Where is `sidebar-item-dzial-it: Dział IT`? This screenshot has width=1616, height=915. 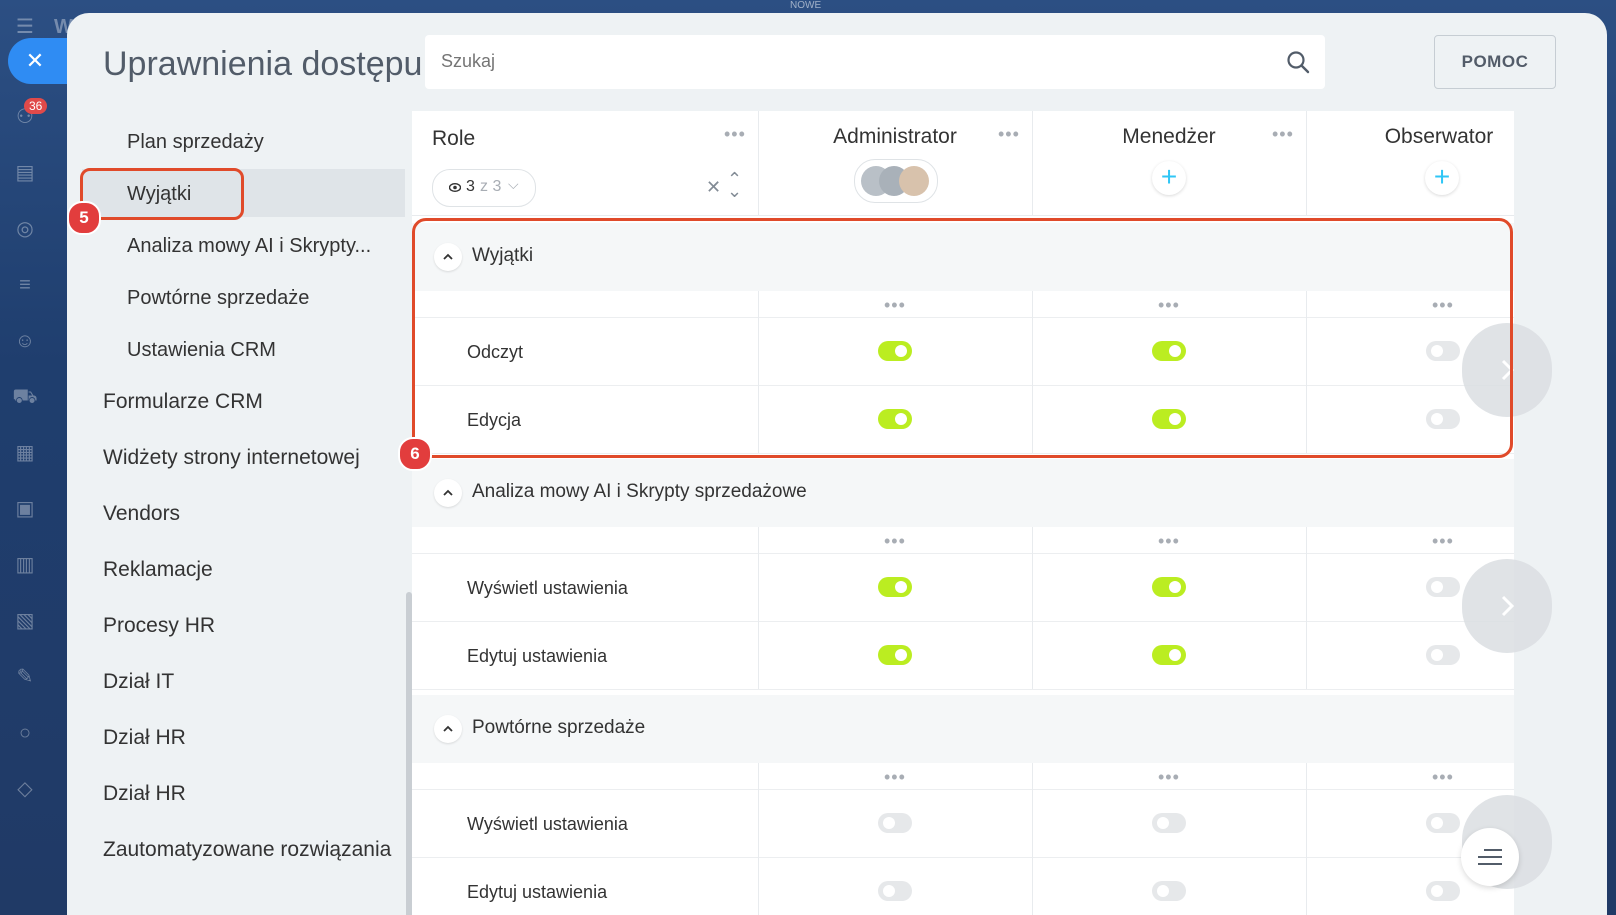 sidebar-item-dzial-it: Dział IT is located at coordinates (138, 682).